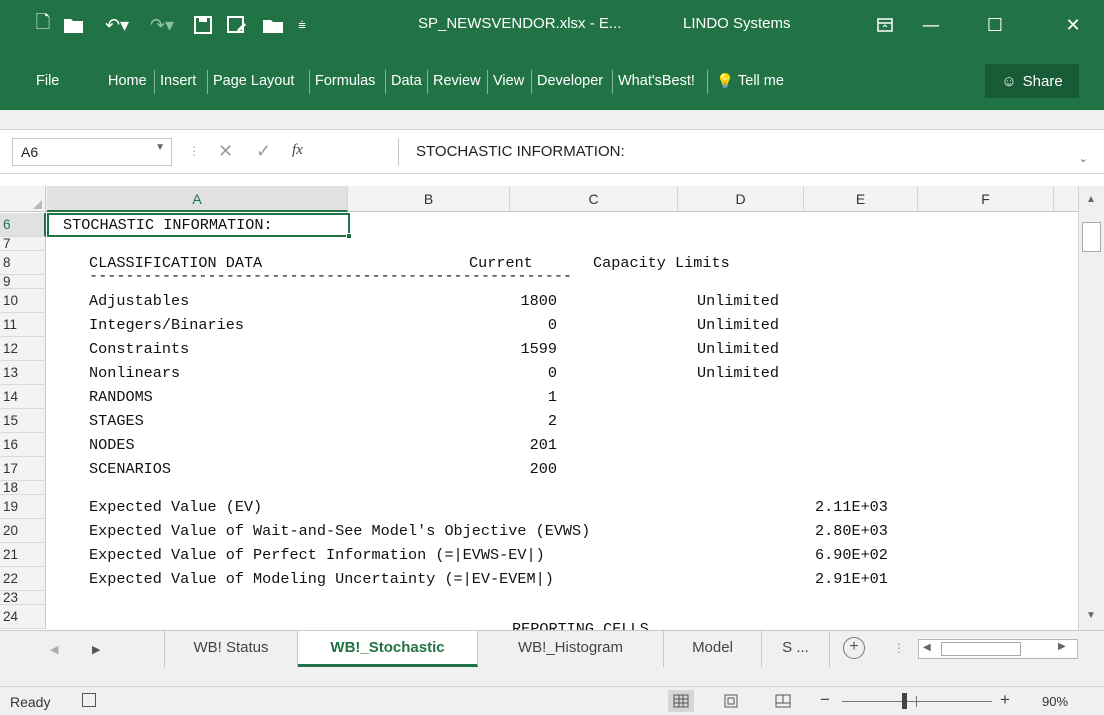  Describe the element at coordinates (134, 373) in the screenshot. I see `classification-label: Nonlinears` at that location.